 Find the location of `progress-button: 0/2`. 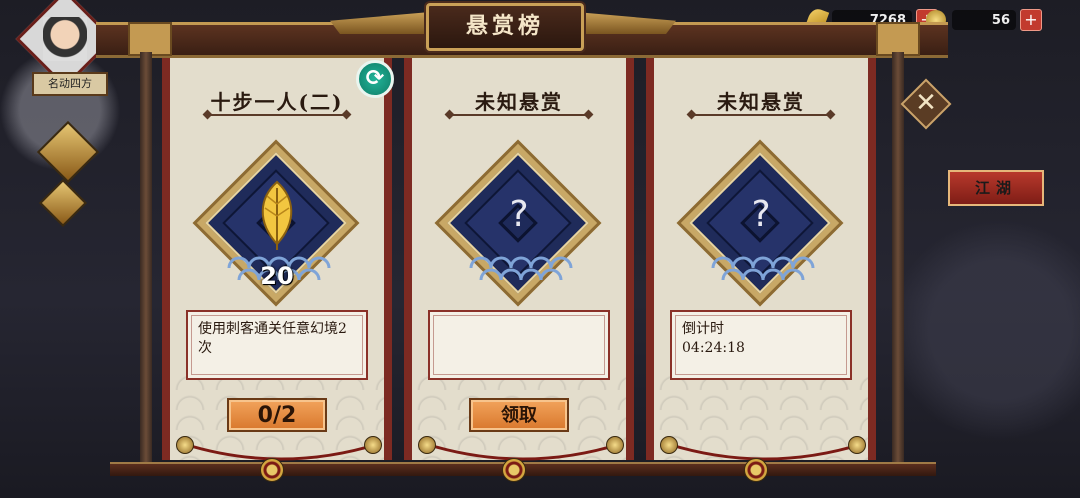

progress-button: 0/2 is located at coordinates (277, 415).